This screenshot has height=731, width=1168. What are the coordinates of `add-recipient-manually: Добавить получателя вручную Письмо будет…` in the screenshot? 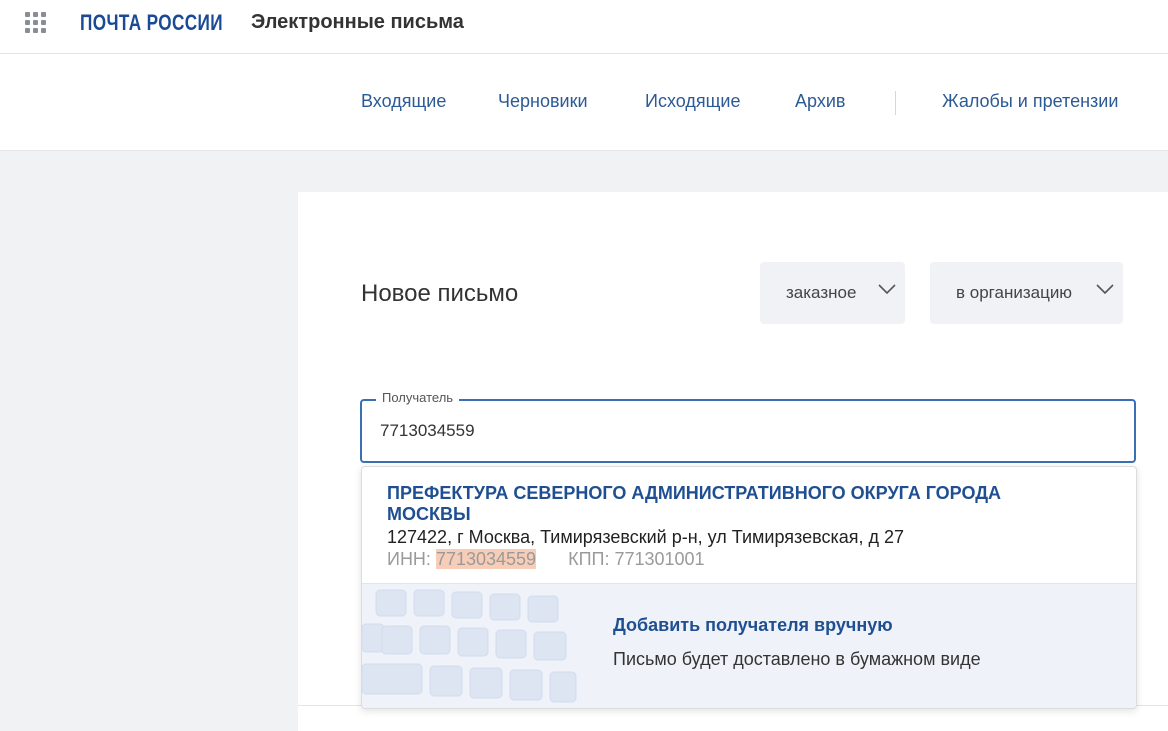 It's located at (749, 645).